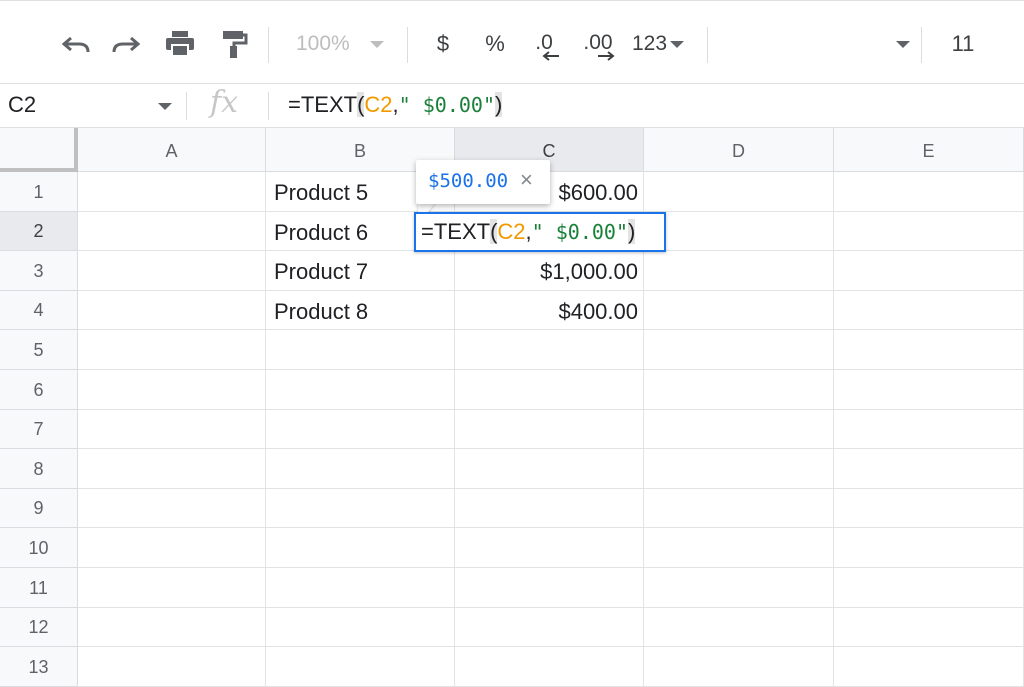 The image size is (1024, 687). What do you see at coordinates (172, 548) in the screenshot?
I see `cell-a10` at bounding box center [172, 548].